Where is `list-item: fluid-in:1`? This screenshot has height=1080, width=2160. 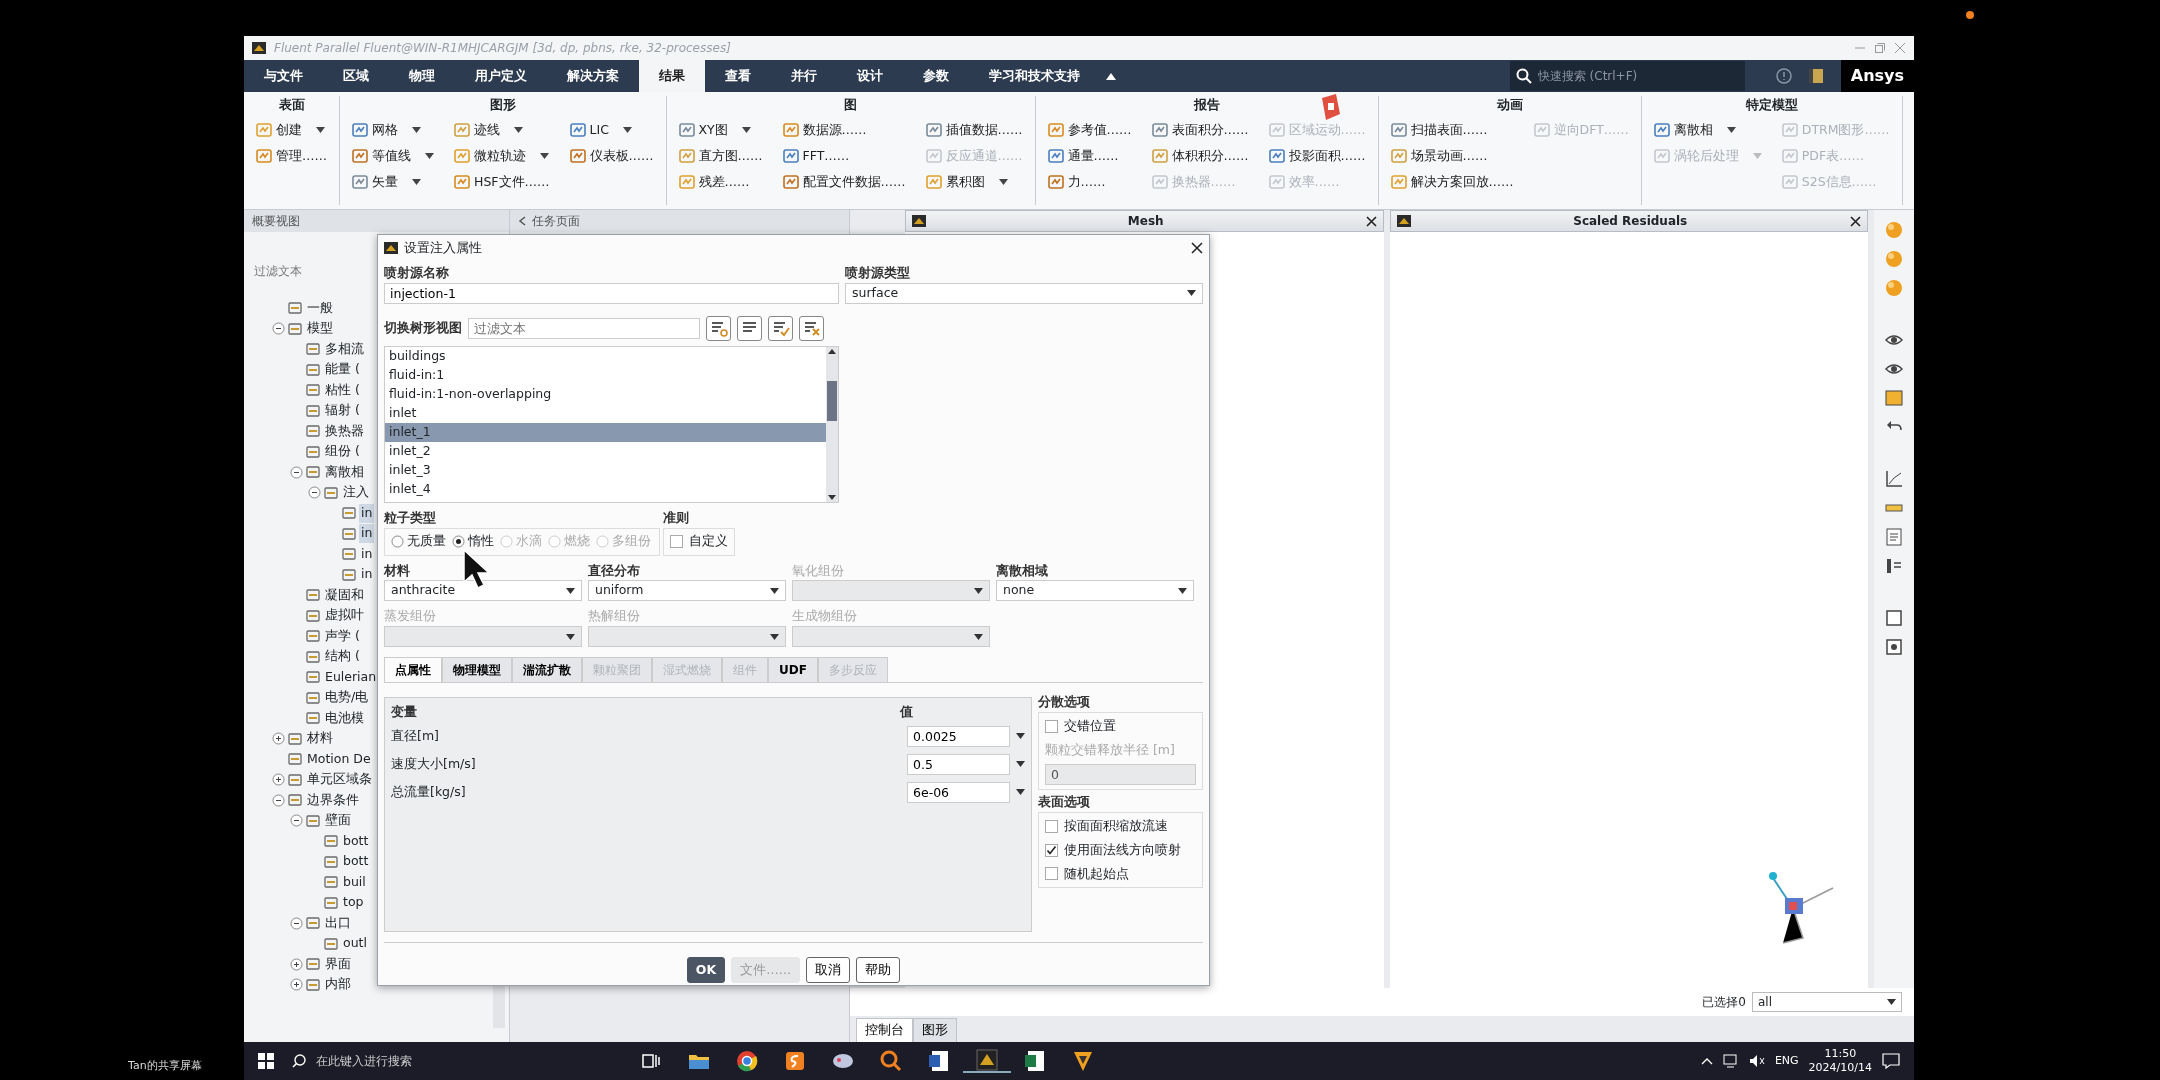 list-item: fluid-in:1 is located at coordinates (605, 375).